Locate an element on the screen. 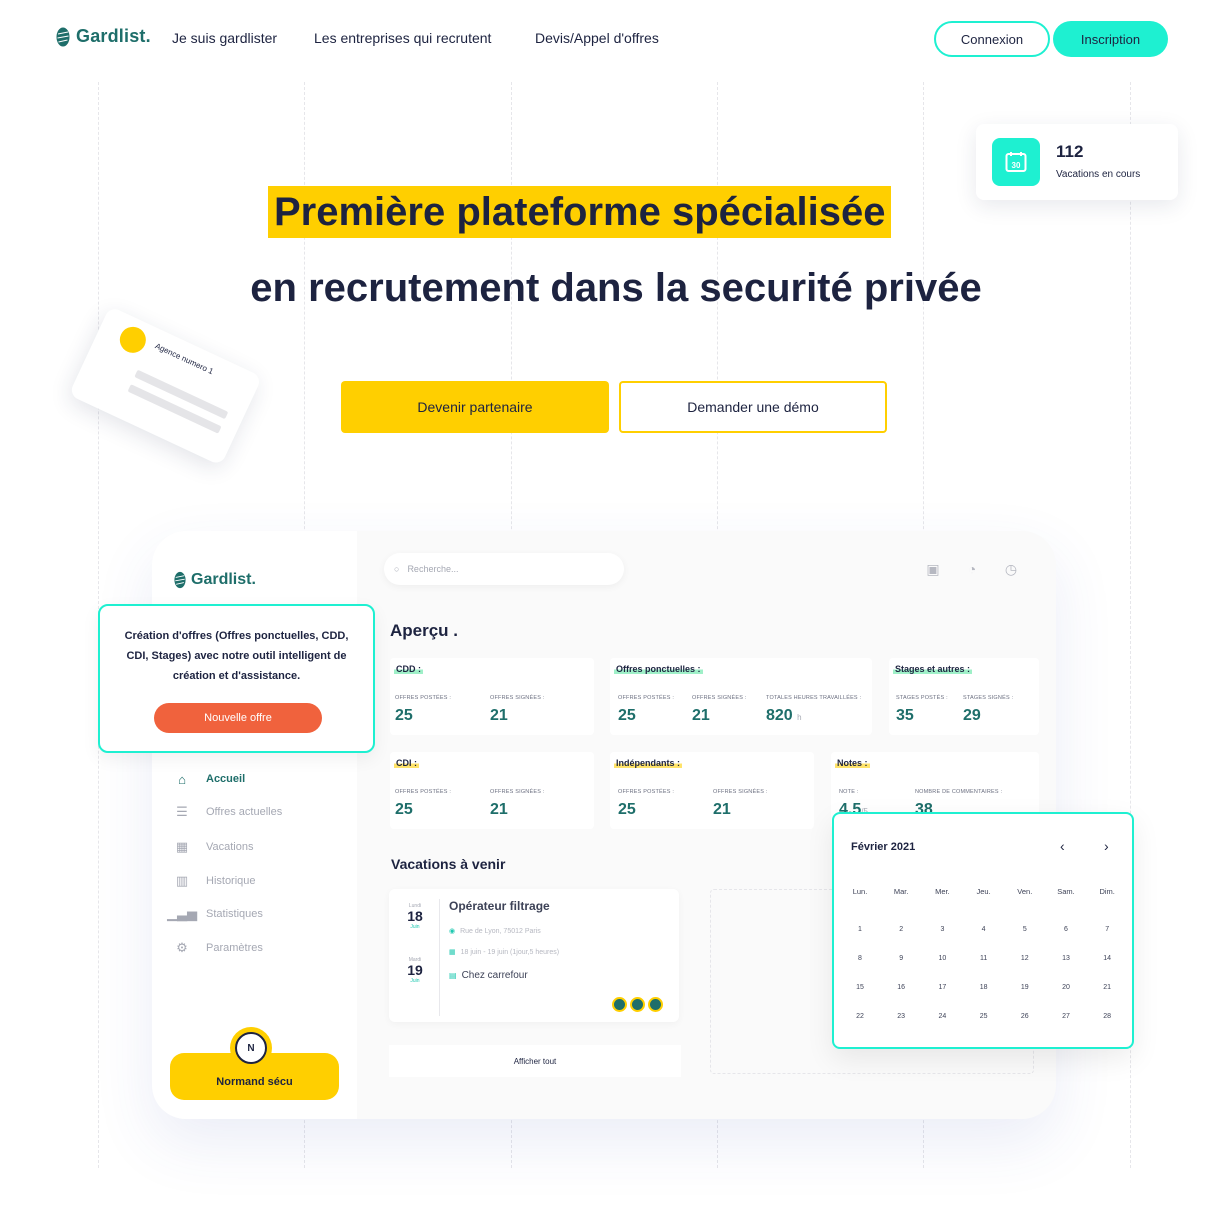 The image size is (1232, 1222). metric: Stages signés : 29 is located at coordinates (988, 710).